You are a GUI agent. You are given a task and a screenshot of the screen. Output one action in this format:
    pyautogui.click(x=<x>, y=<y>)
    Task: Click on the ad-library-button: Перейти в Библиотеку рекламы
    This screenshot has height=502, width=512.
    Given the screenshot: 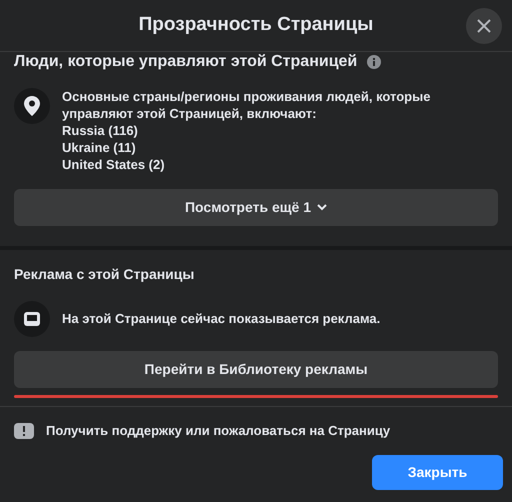 What is the action you would take?
    pyautogui.click(x=256, y=369)
    